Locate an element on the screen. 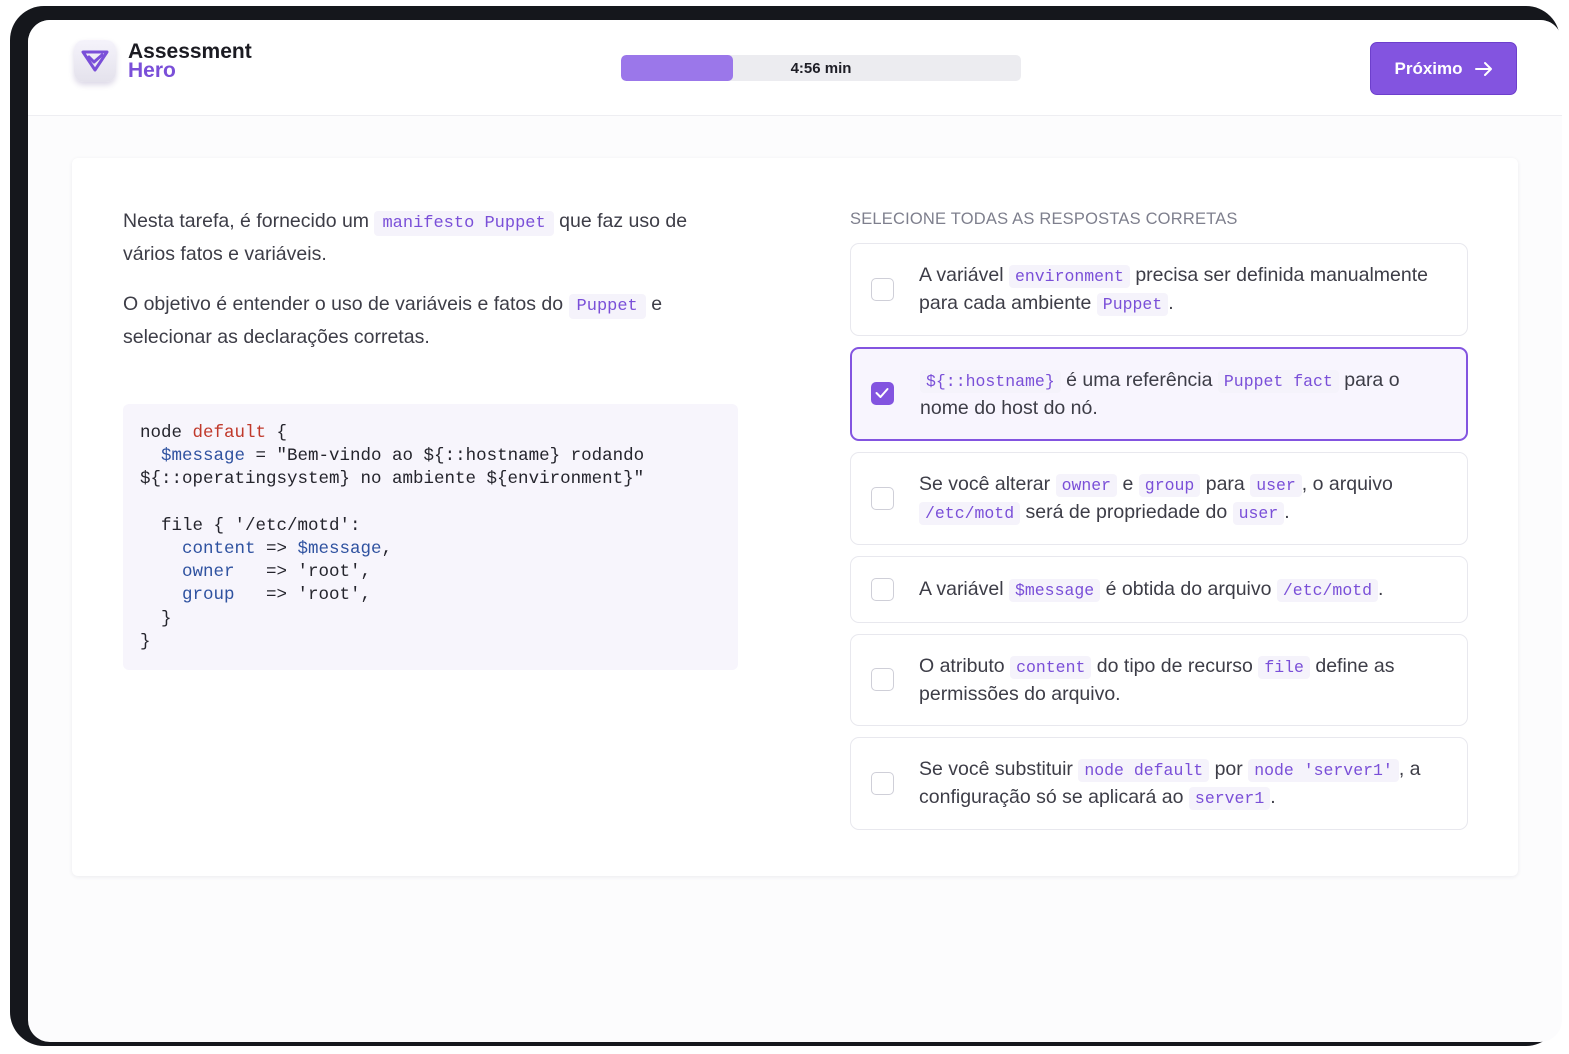 Image resolution: width=1569 pixels, height=1054 pixels. inline-code: Puppet fact is located at coordinates (1278, 381).